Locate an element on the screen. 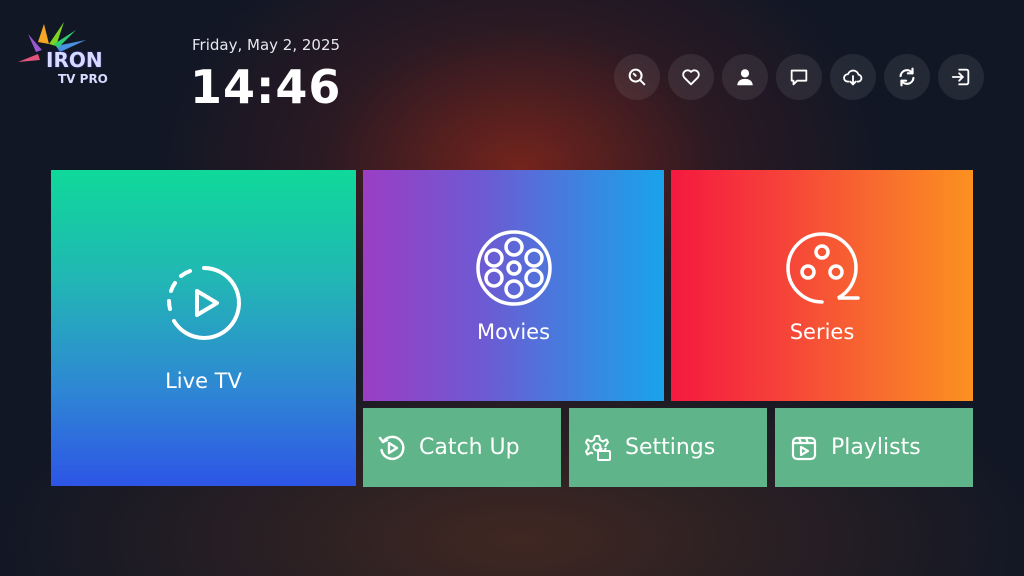  current-time: 14:46 is located at coordinates (266, 87).